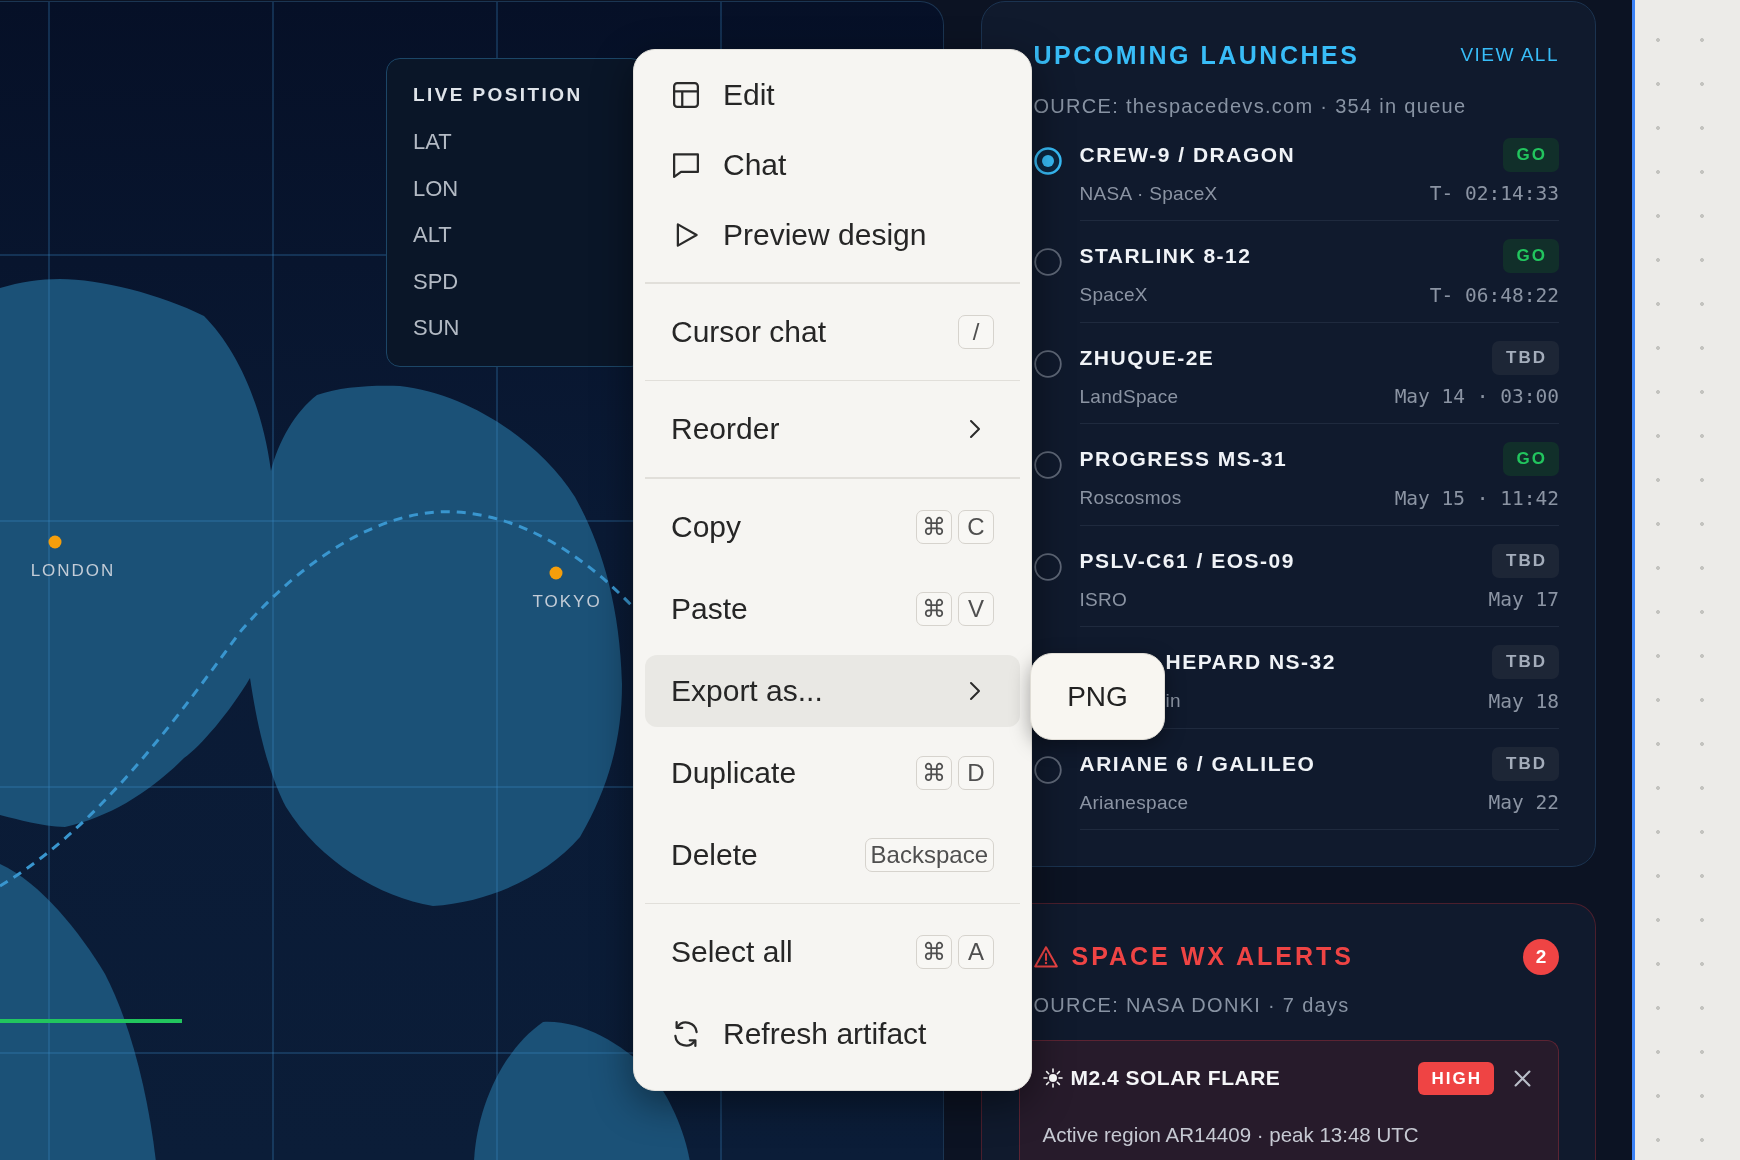  Describe the element at coordinates (1147, 357) in the screenshot. I see `launch-name: ZHUQUE-2E` at that location.